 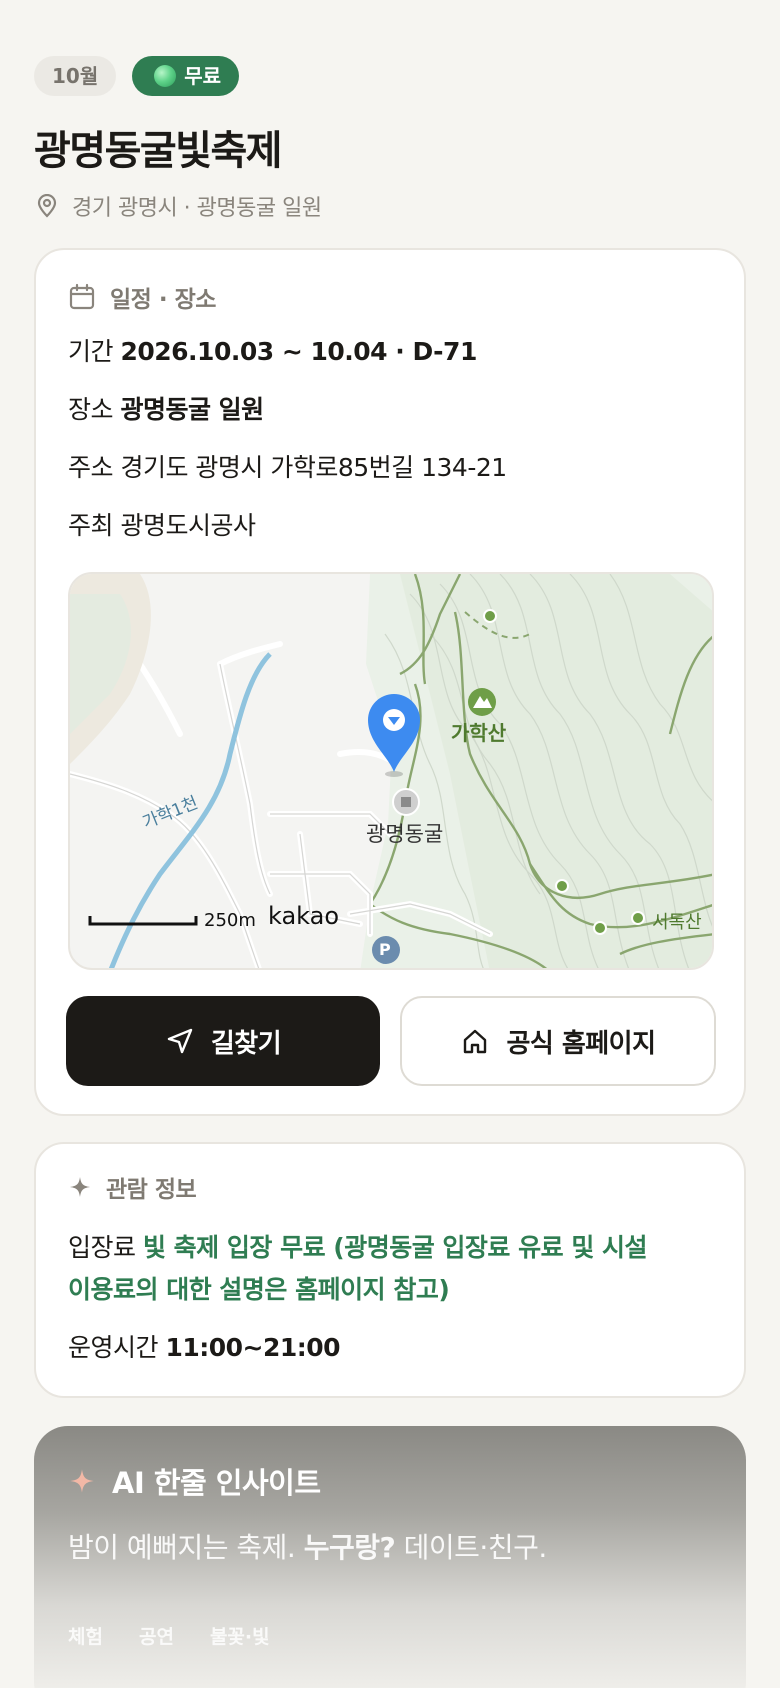 What do you see at coordinates (197, 208) in the screenshot?
I see `location-text: 경기 광명시 · 광명동굴 일원` at bounding box center [197, 208].